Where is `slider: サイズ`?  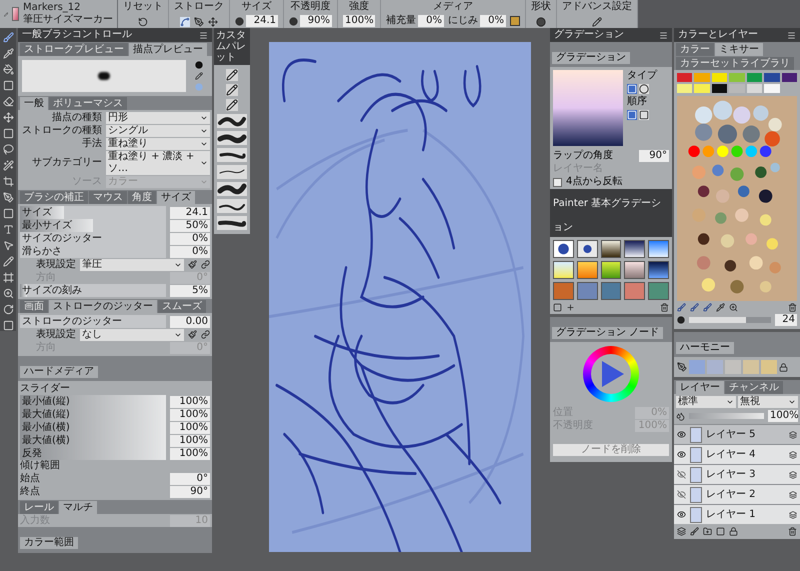
slider: サイズ is located at coordinates (93, 212).